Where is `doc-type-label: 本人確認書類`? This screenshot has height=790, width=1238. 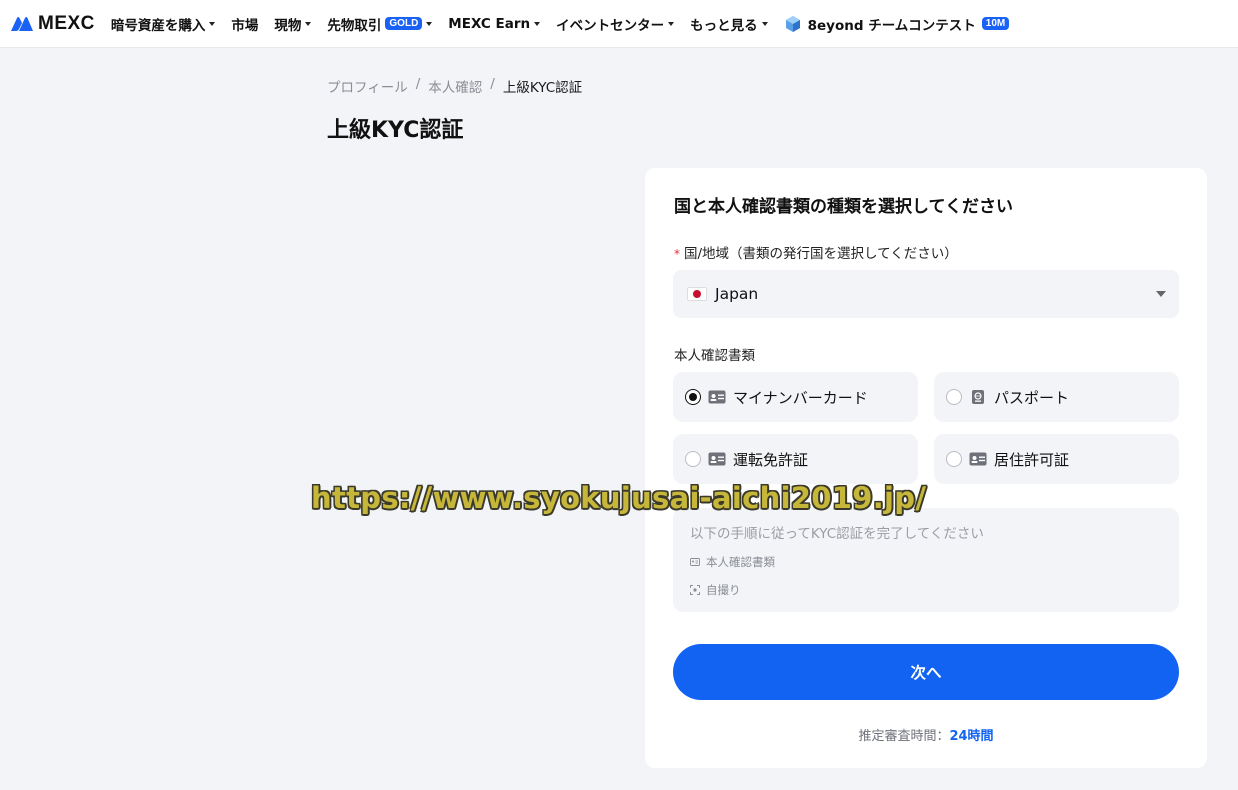 doc-type-label: 本人確認書類 is located at coordinates (714, 356).